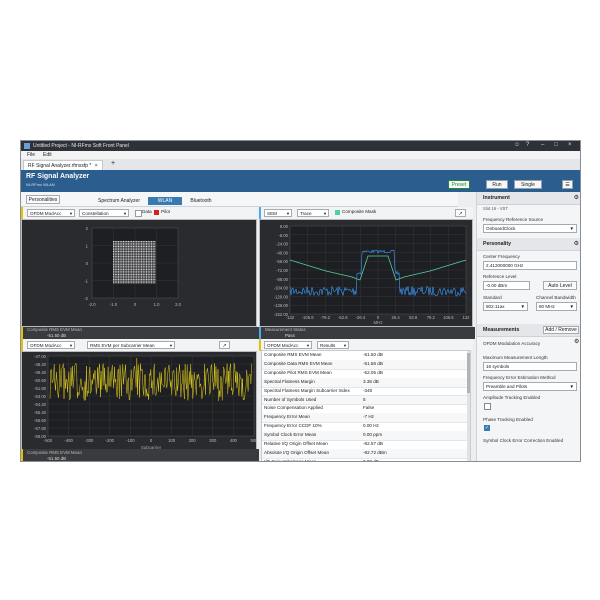  What do you see at coordinates (528, 198) in the screenshot?
I see `instrument-section-header: Instrument ⚙` at bounding box center [528, 198].